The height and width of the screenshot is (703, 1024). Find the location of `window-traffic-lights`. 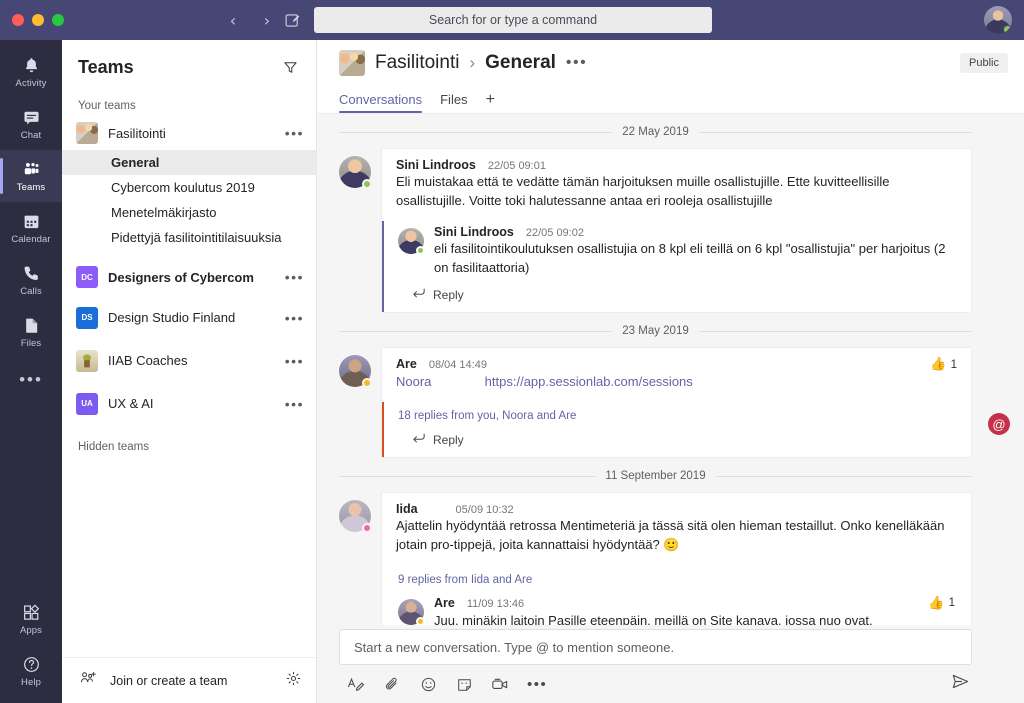

window-traffic-lights is located at coordinates (32, 20).